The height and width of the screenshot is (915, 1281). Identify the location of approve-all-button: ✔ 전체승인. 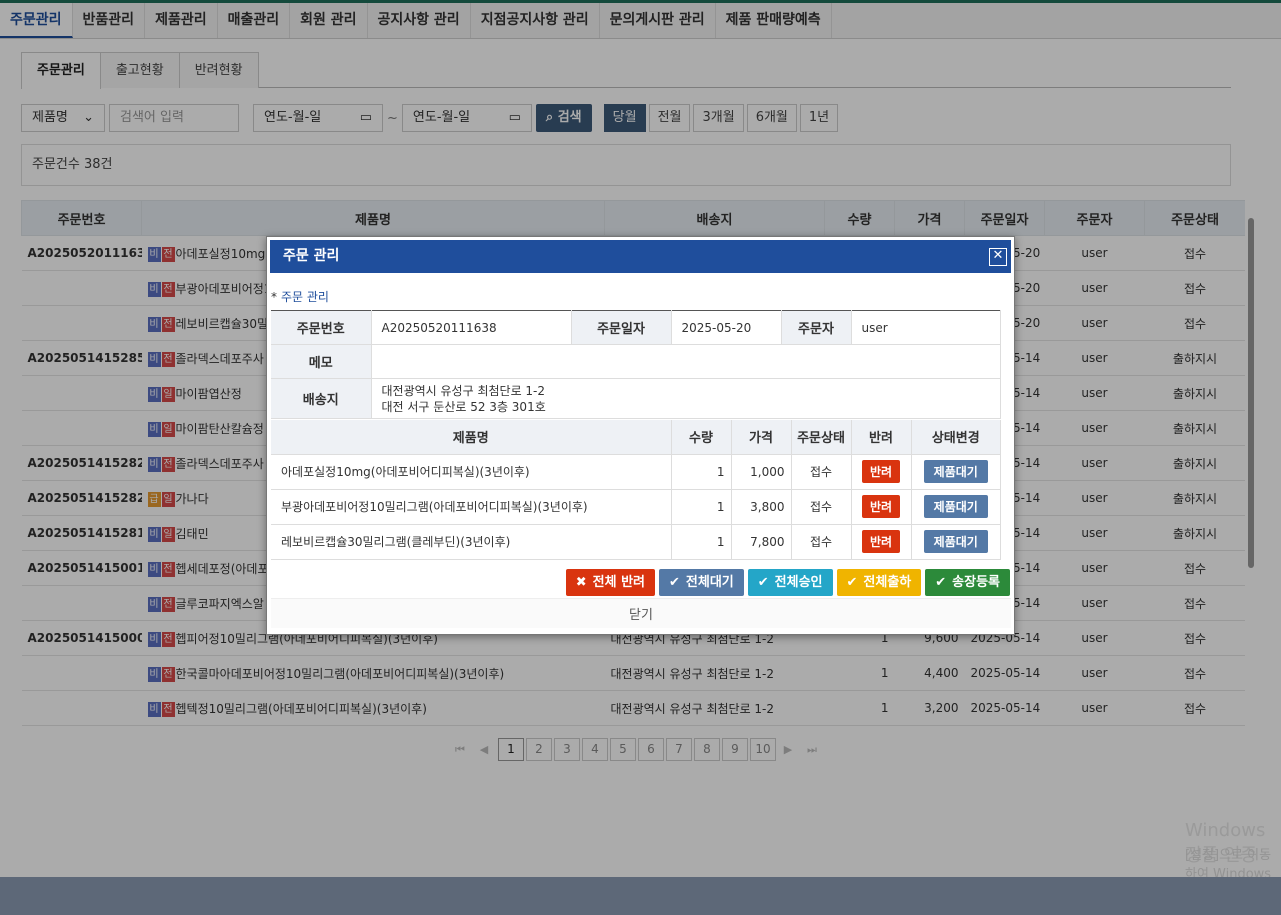
(790, 582).